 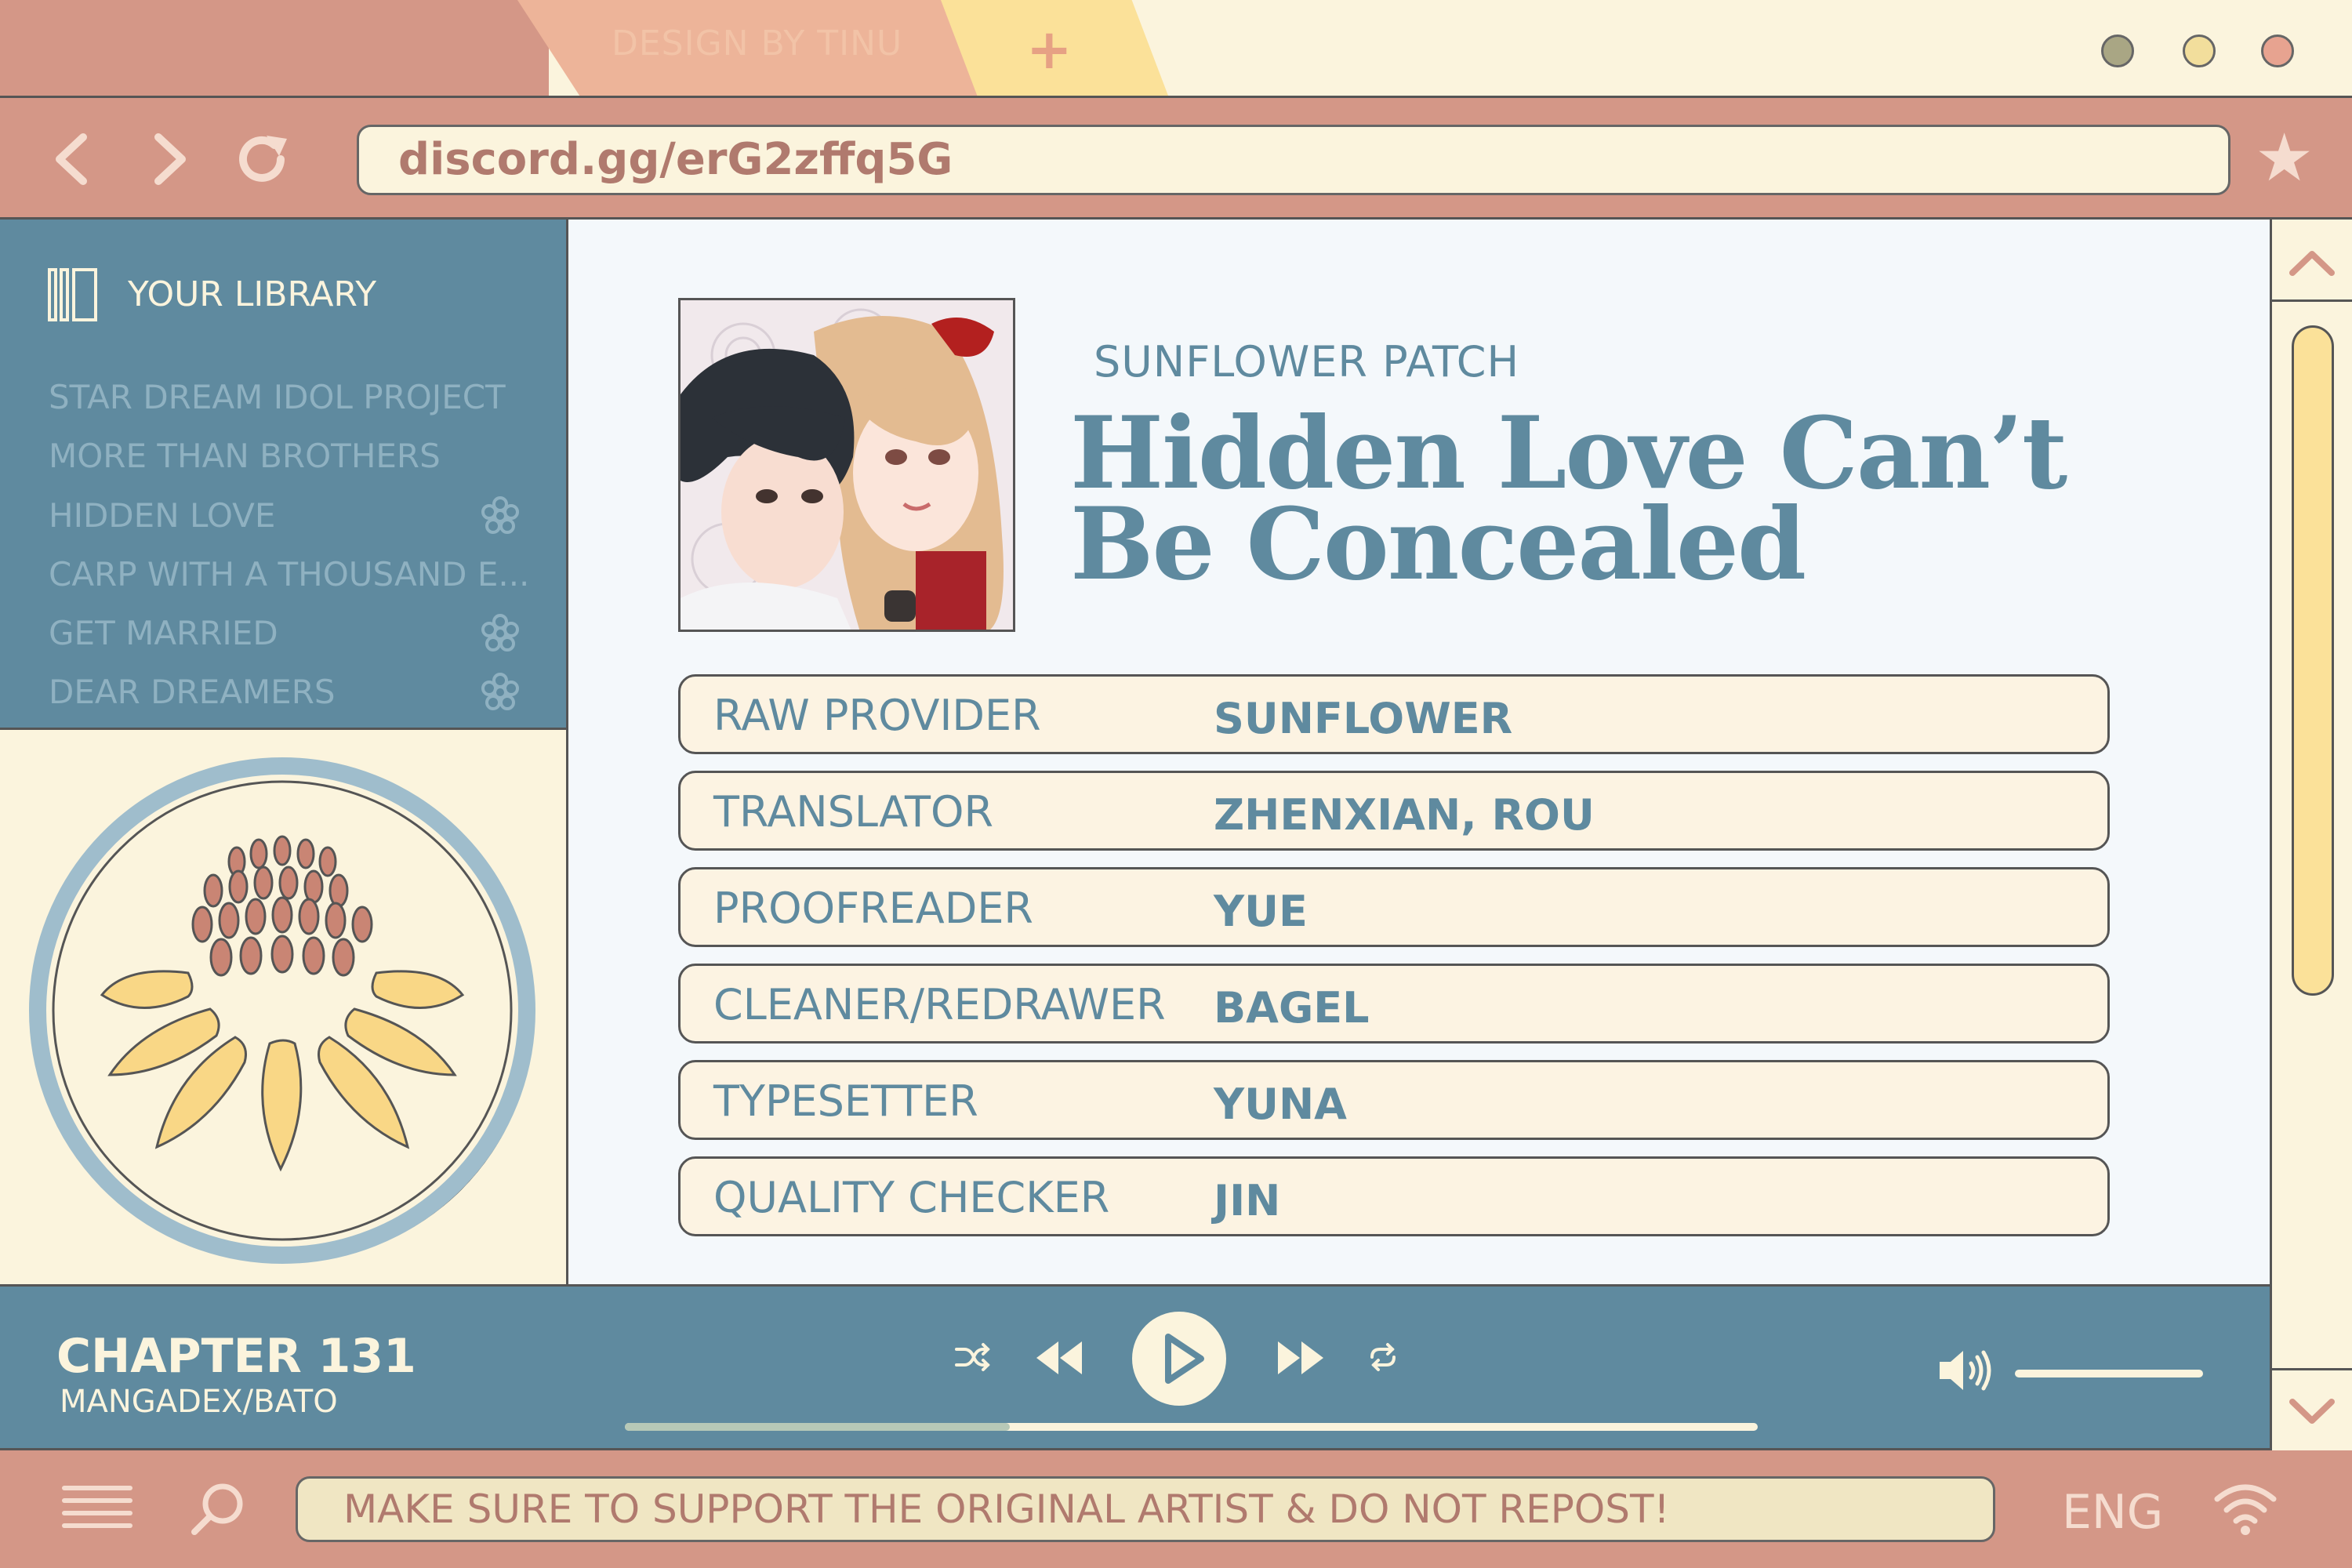 What do you see at coordinates (1247, 1200) in the screenshot?
I see `credit-name: JIN` at bounding box center [1247, 1200].